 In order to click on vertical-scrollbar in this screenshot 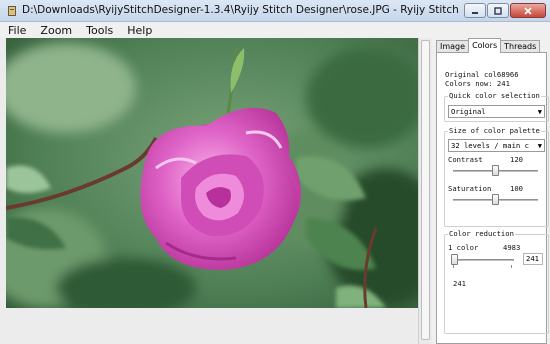, I will do `click(425, 191)`.